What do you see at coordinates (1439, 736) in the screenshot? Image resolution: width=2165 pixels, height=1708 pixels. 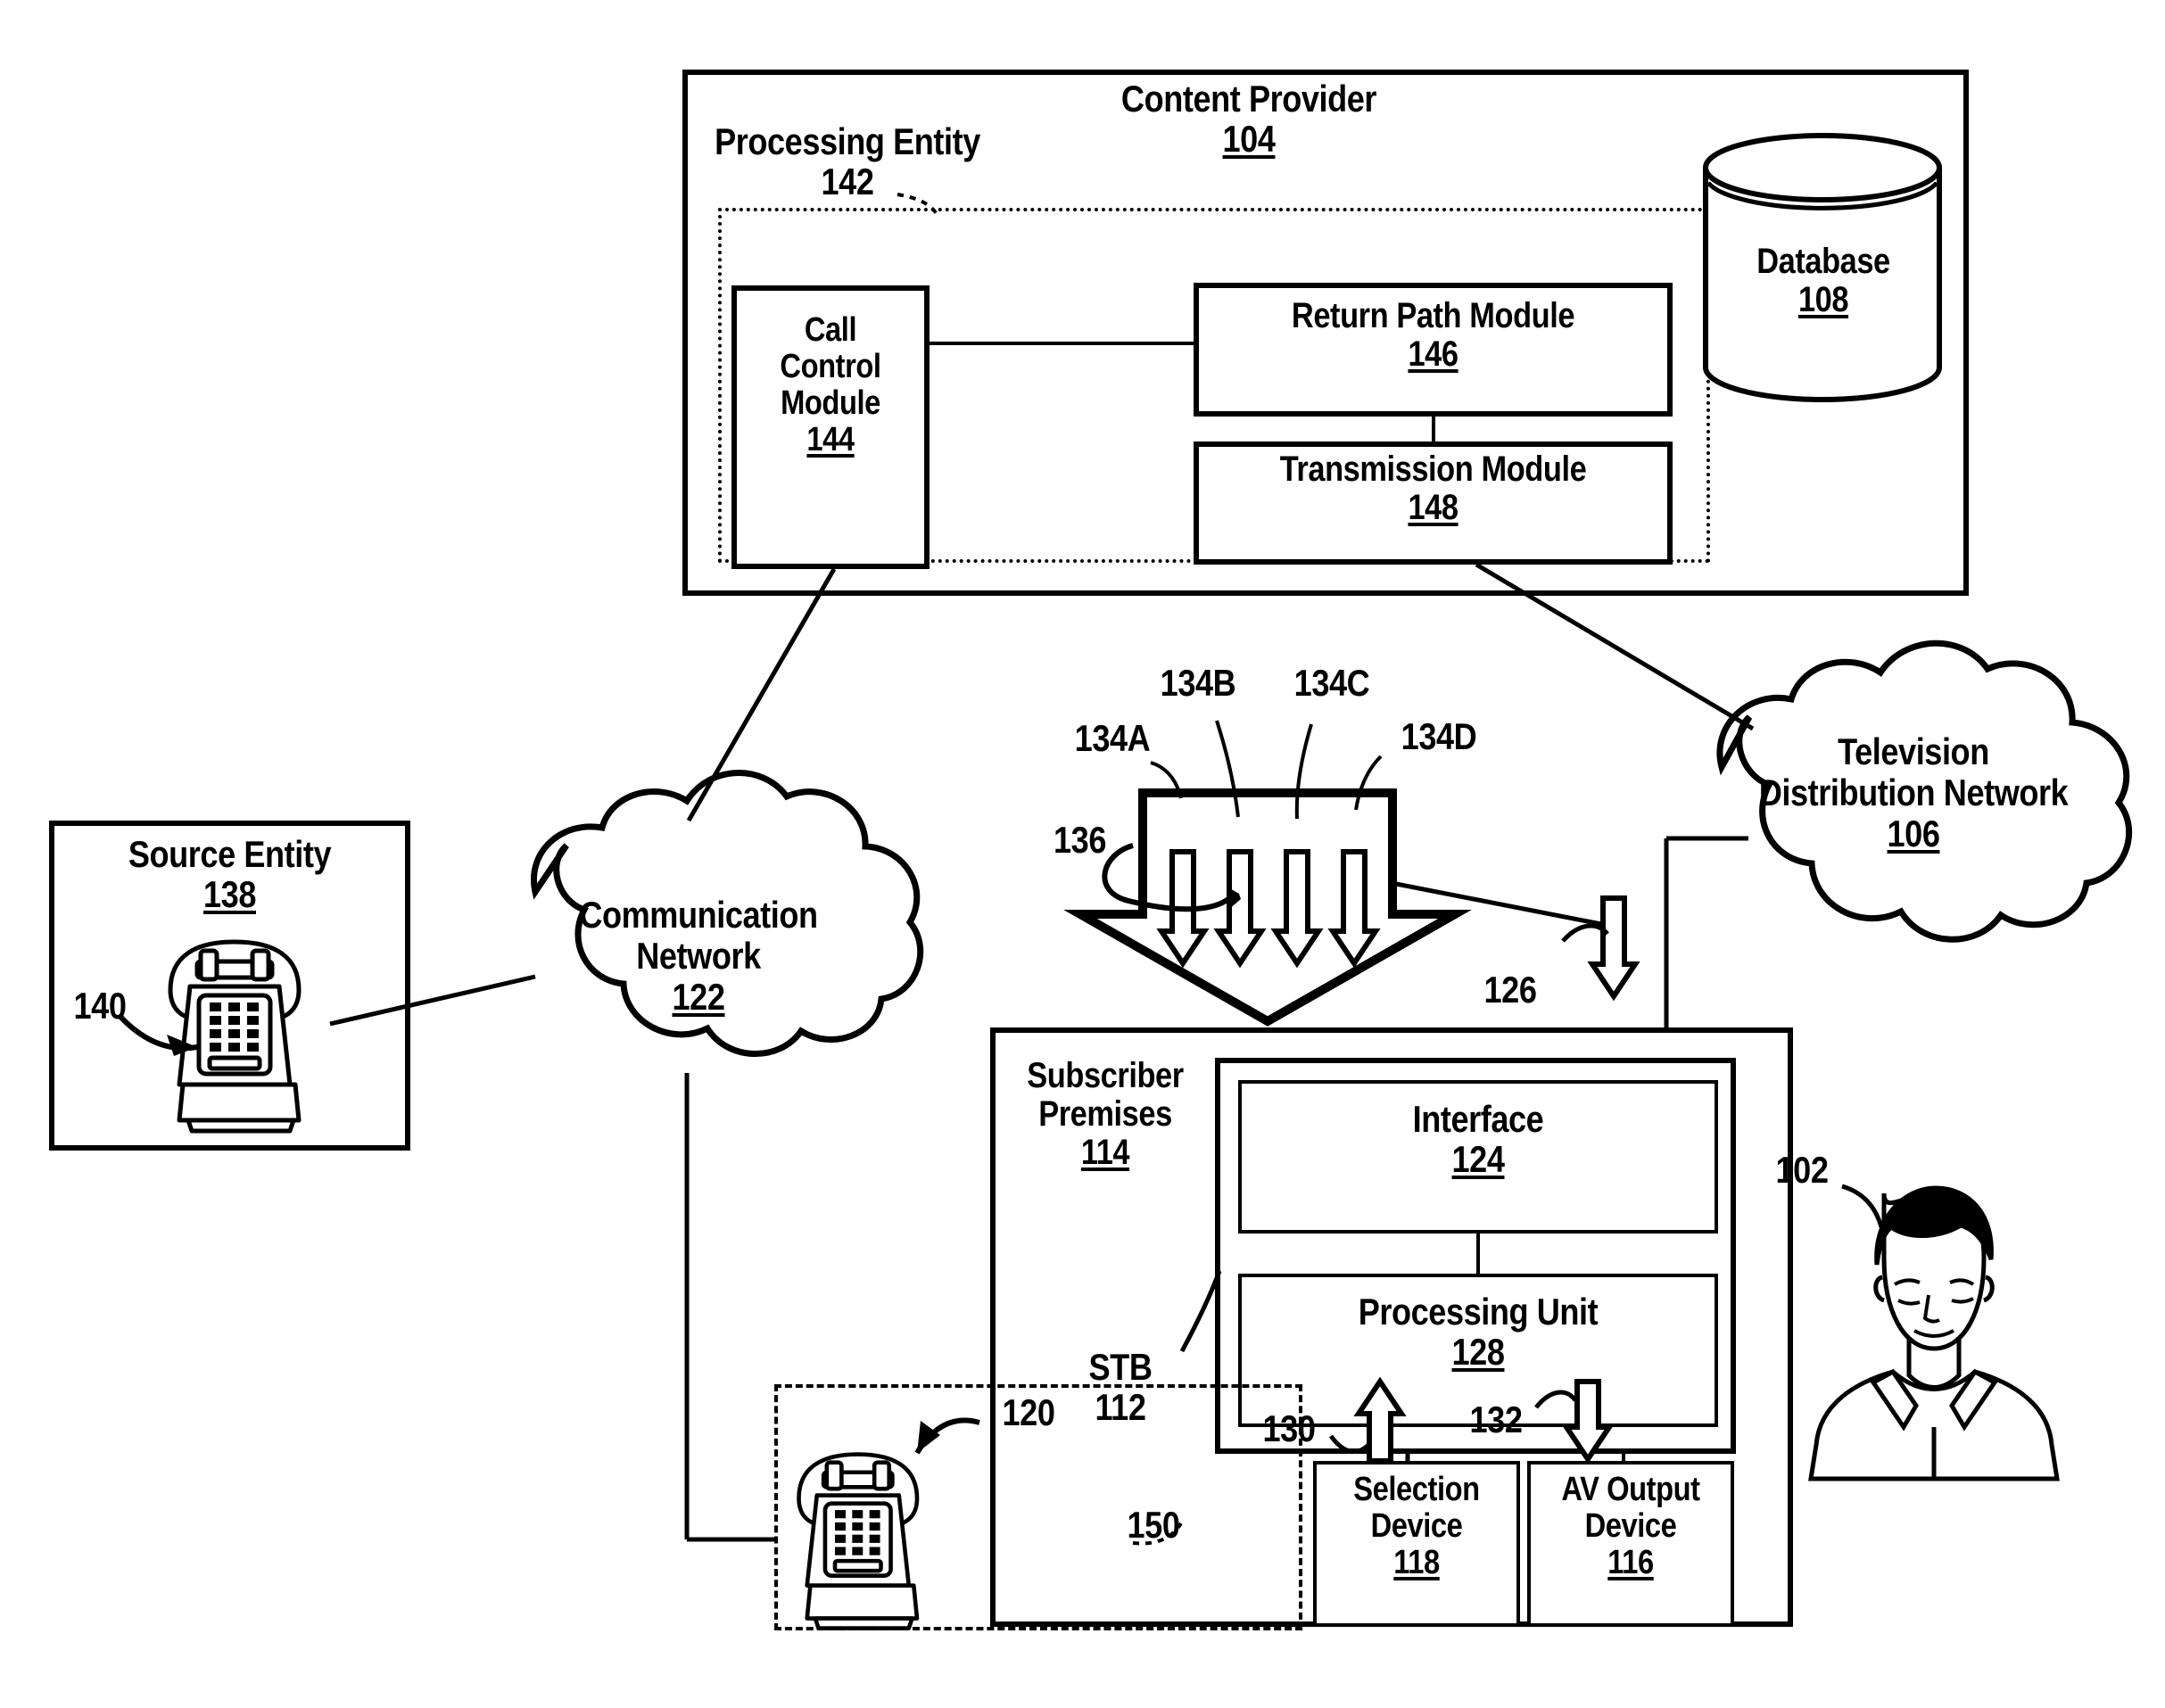 I see `stream-arrow-label-134D: 134D` at bounding box center [1439, 736].